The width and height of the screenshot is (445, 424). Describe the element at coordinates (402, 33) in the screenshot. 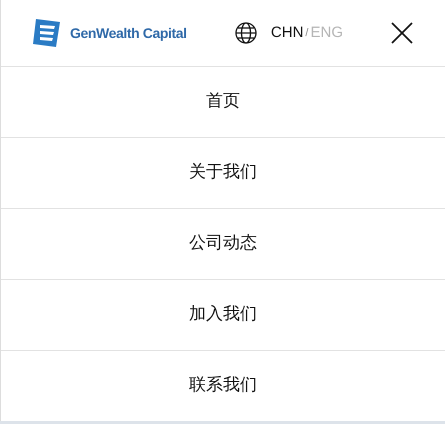

I see `close-button` at that location.